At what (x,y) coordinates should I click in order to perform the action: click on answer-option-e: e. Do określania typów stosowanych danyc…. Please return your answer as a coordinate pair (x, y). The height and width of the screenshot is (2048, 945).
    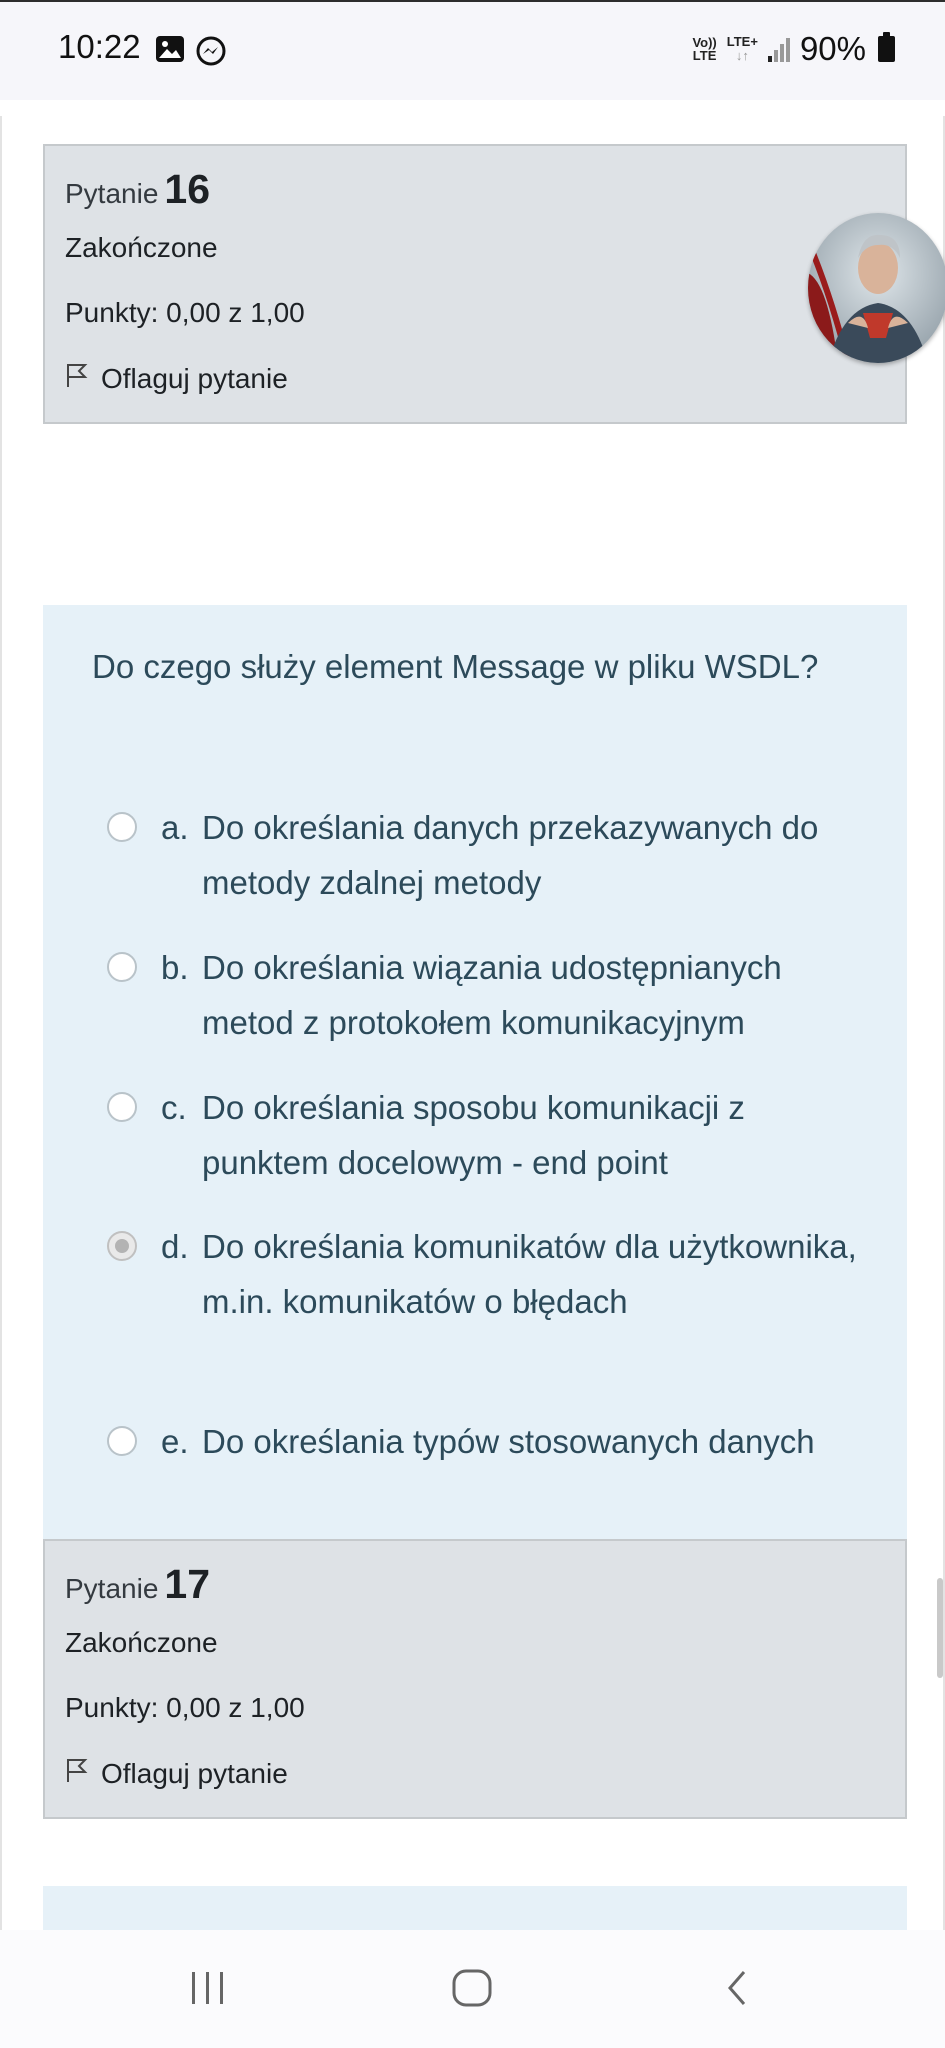
    Looking at the image, I should click on (487, 1469).